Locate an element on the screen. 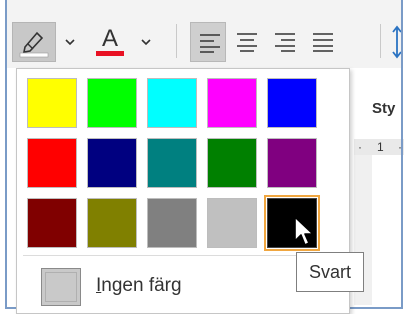  color-tooltip: Svart is located at coordinates (330, 272).